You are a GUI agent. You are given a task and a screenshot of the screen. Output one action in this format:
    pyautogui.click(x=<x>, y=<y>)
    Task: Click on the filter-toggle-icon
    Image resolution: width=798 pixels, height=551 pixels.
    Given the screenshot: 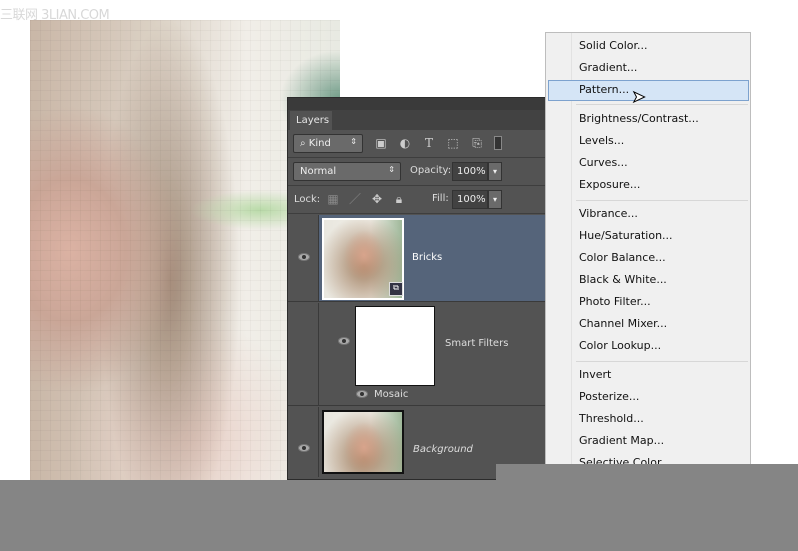 What is the action you would take?
    pyautogui.click(x=498, y=143)
    